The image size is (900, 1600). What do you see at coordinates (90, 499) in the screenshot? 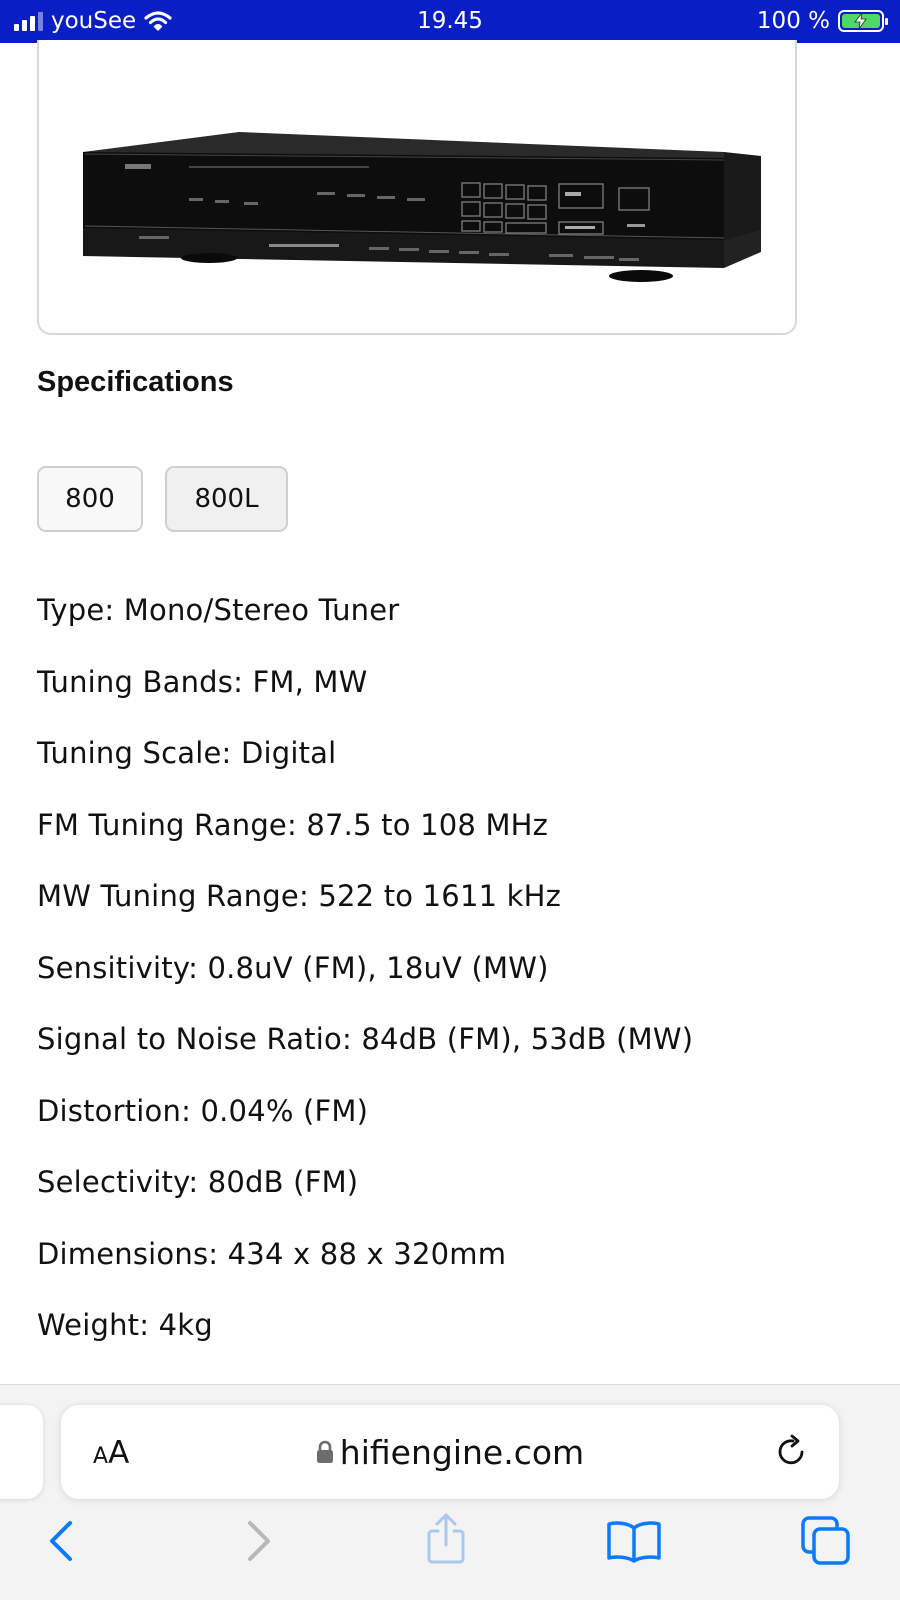
I see `variant-button-800: 800` at bounding box center [90, 499].